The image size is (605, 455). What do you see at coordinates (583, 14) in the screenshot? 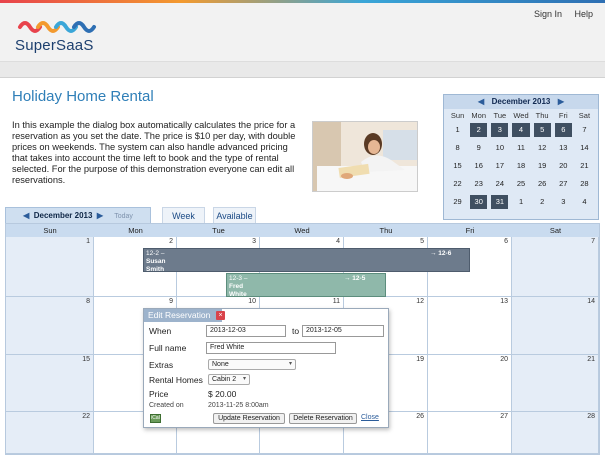
I see `help-link: Help` at bounding box center [583, 14].